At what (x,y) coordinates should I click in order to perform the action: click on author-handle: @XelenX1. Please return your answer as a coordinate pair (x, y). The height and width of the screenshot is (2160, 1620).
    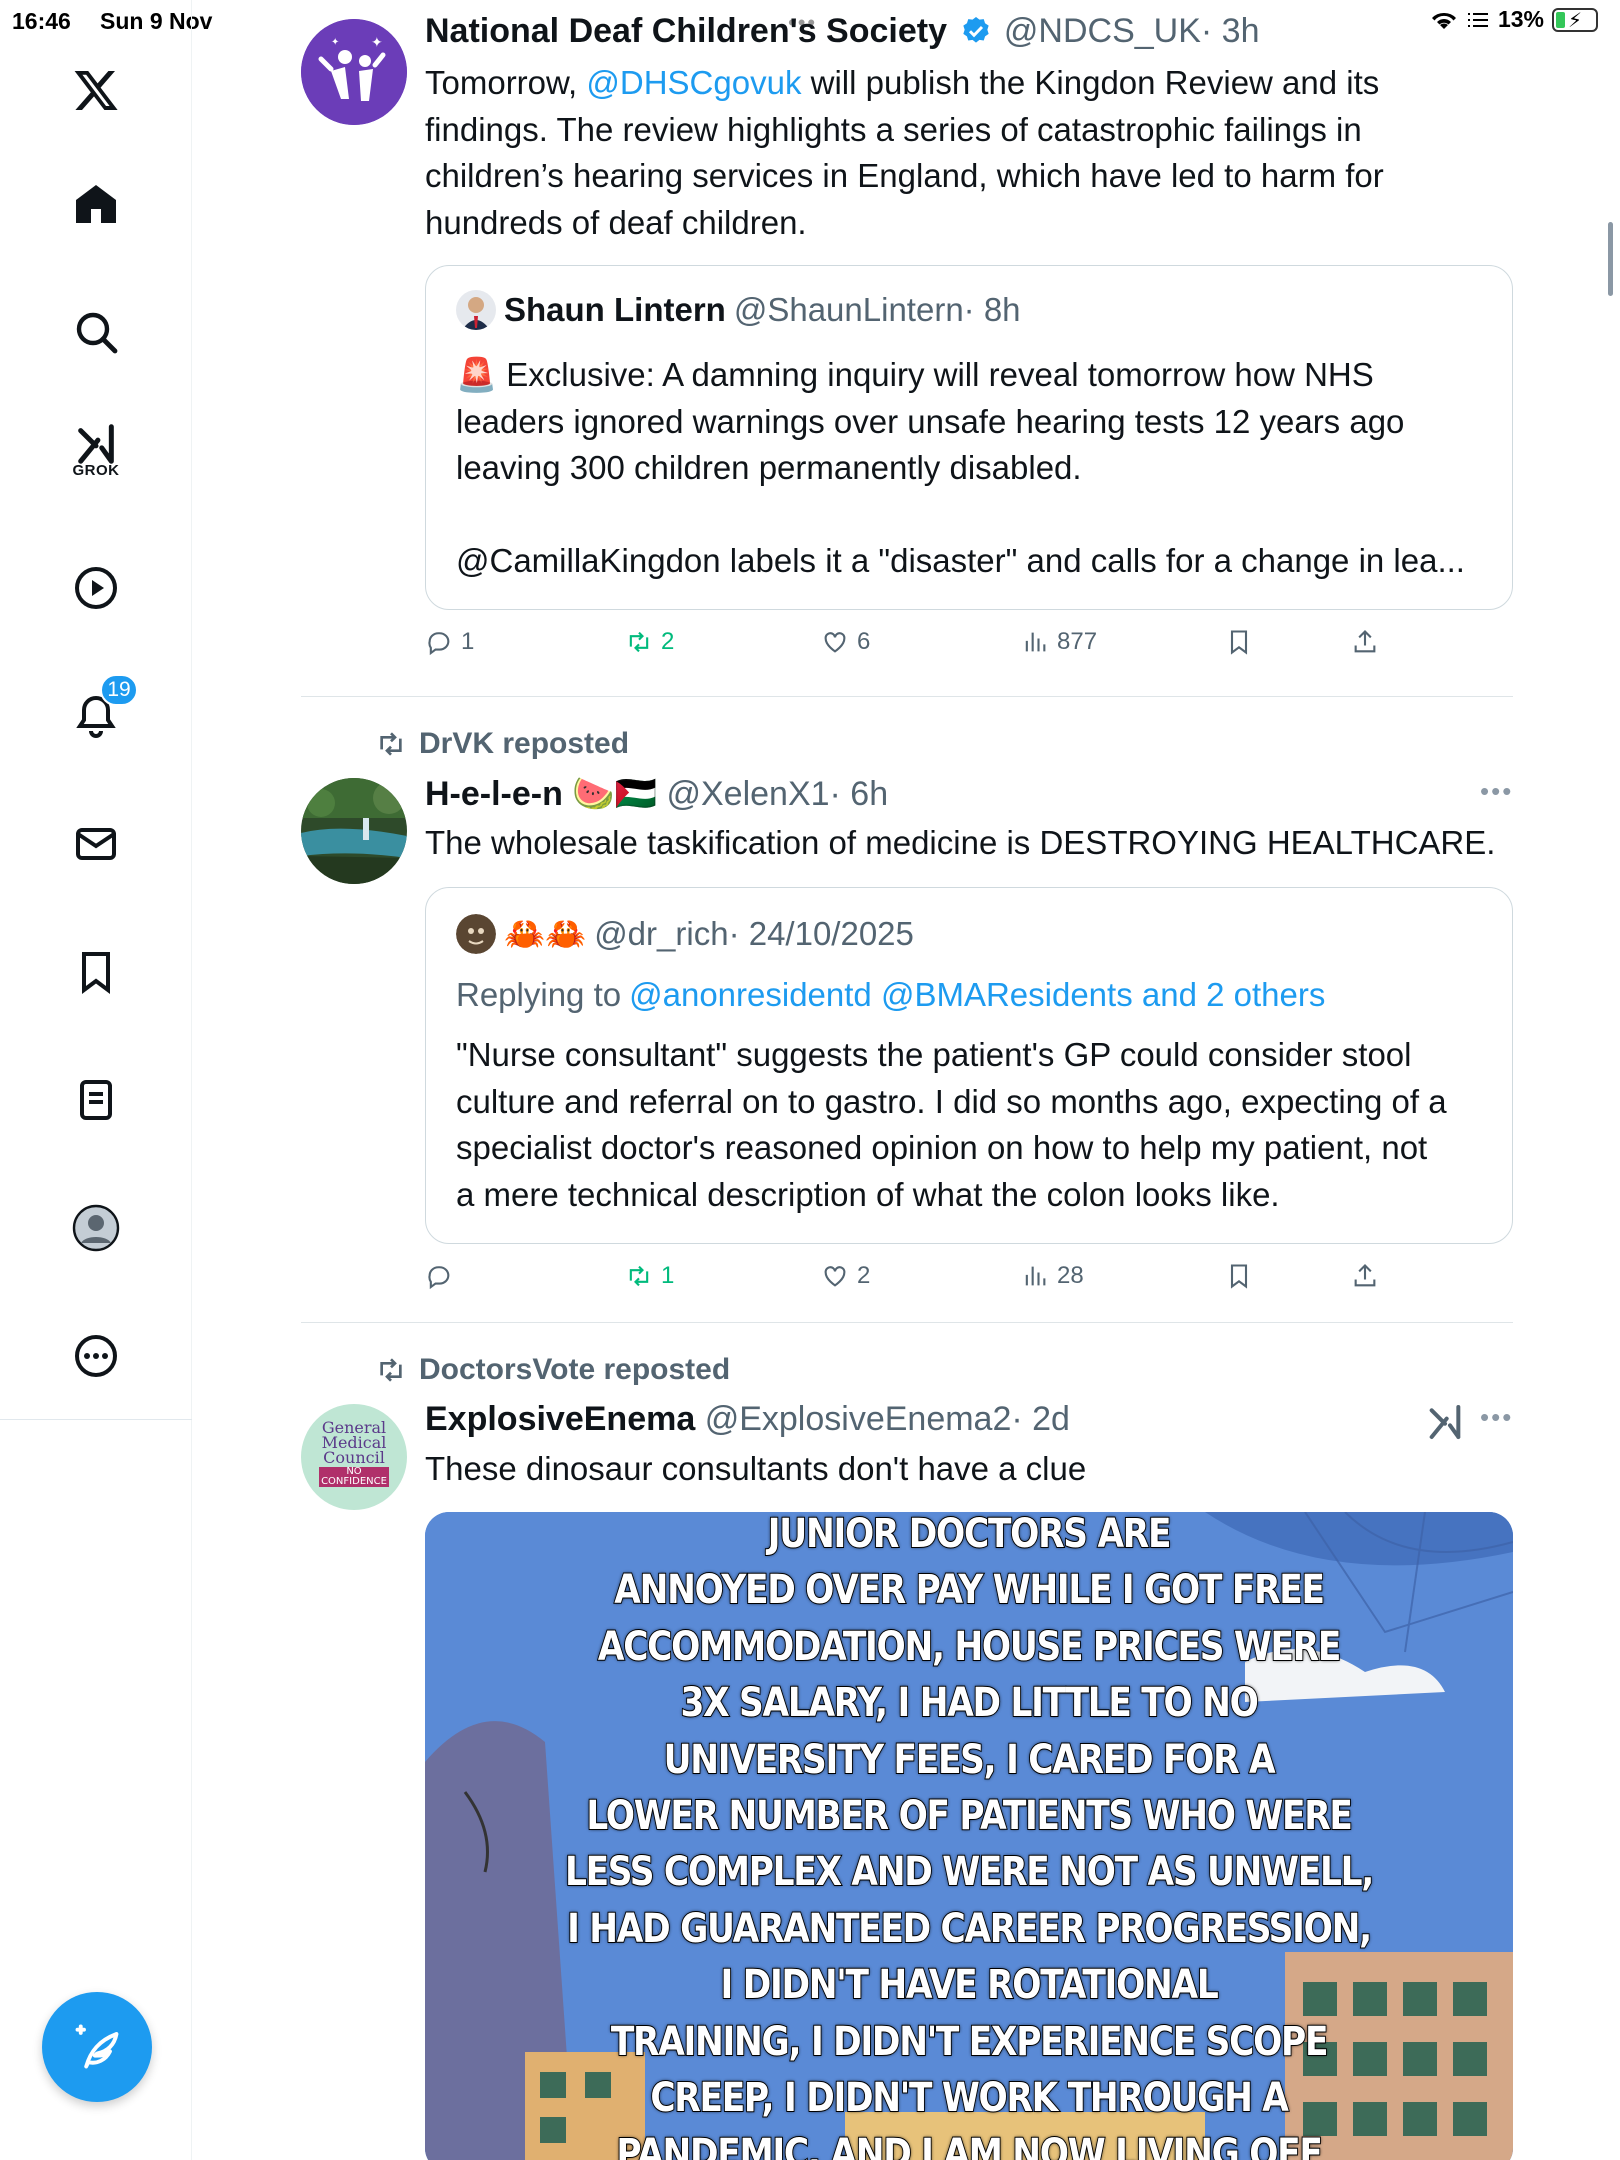
    Looking at the image, I should click on (747, 794).